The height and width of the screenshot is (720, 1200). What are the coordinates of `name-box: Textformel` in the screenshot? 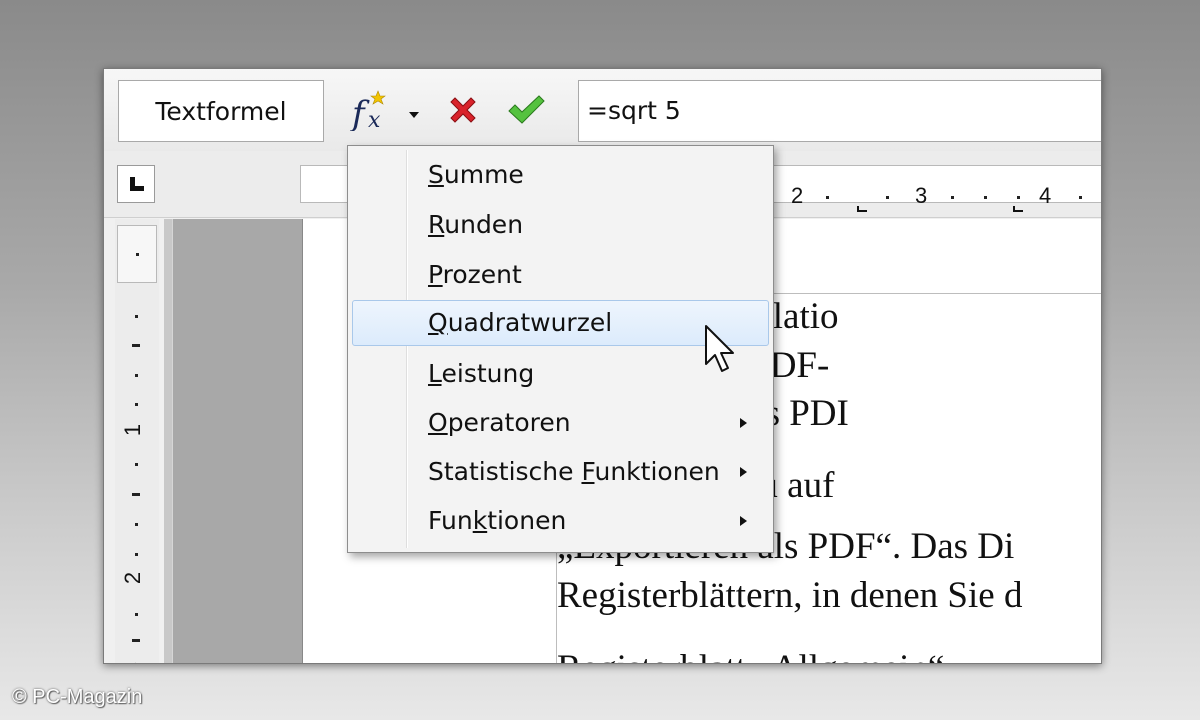 It's located at (221, 111).